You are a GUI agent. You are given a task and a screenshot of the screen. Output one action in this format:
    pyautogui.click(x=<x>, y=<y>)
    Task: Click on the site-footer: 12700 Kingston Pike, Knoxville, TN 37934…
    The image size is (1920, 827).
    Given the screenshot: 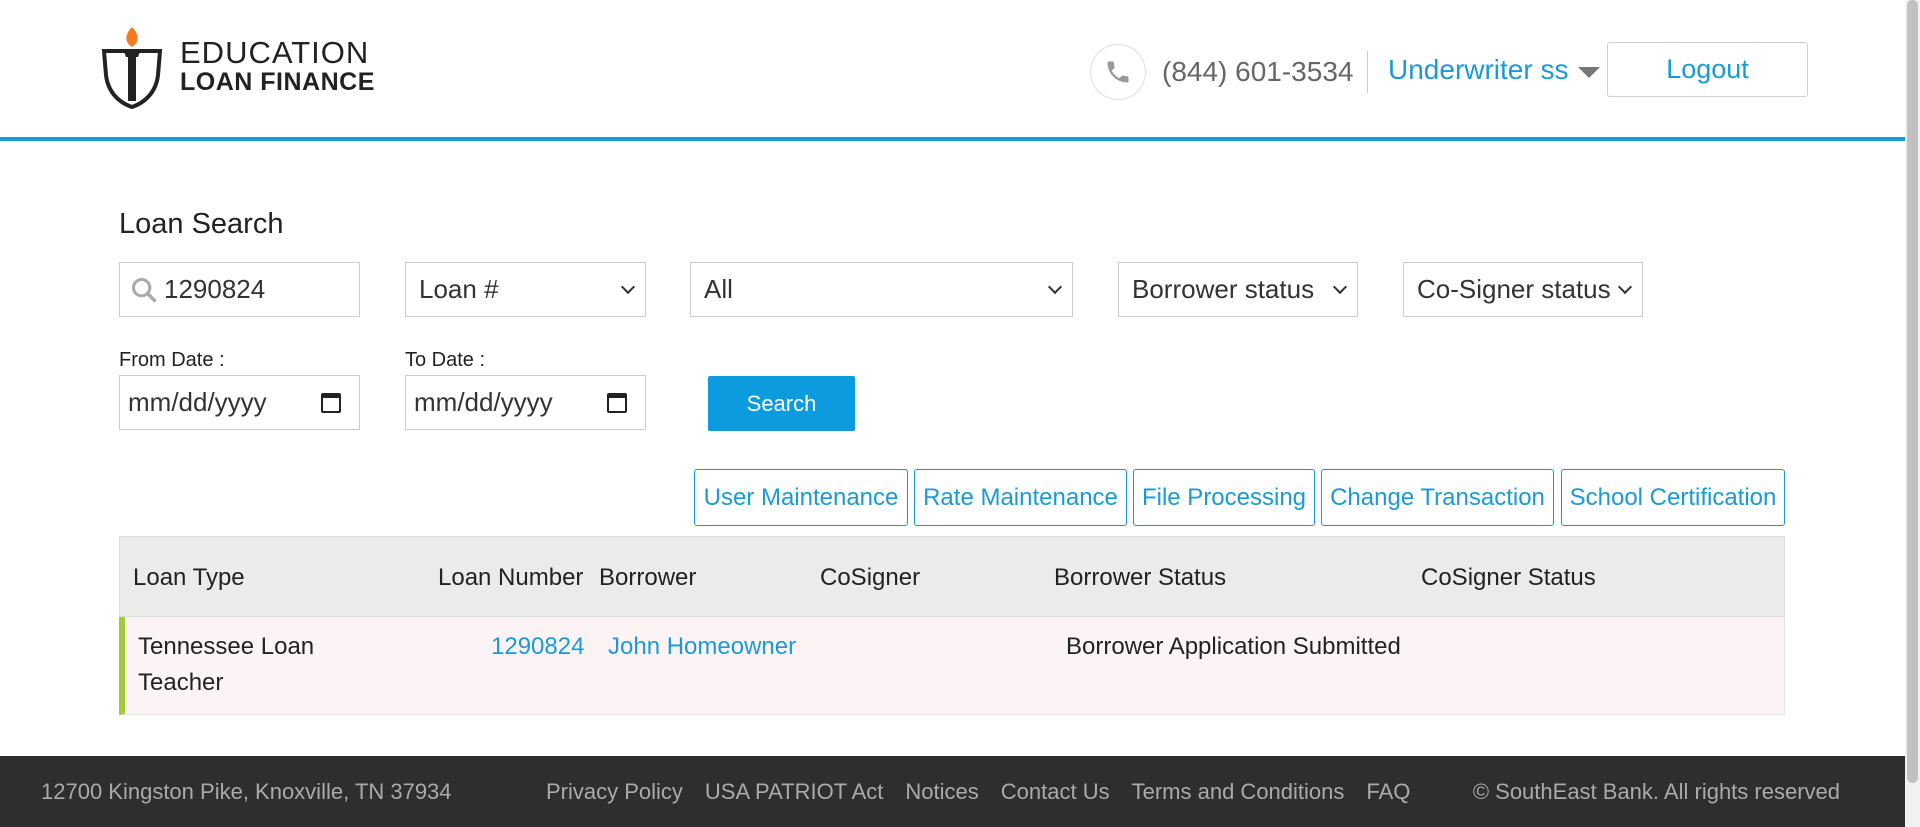 What is the action you would take?
    pyautogui.click(x=952, y=791)
    